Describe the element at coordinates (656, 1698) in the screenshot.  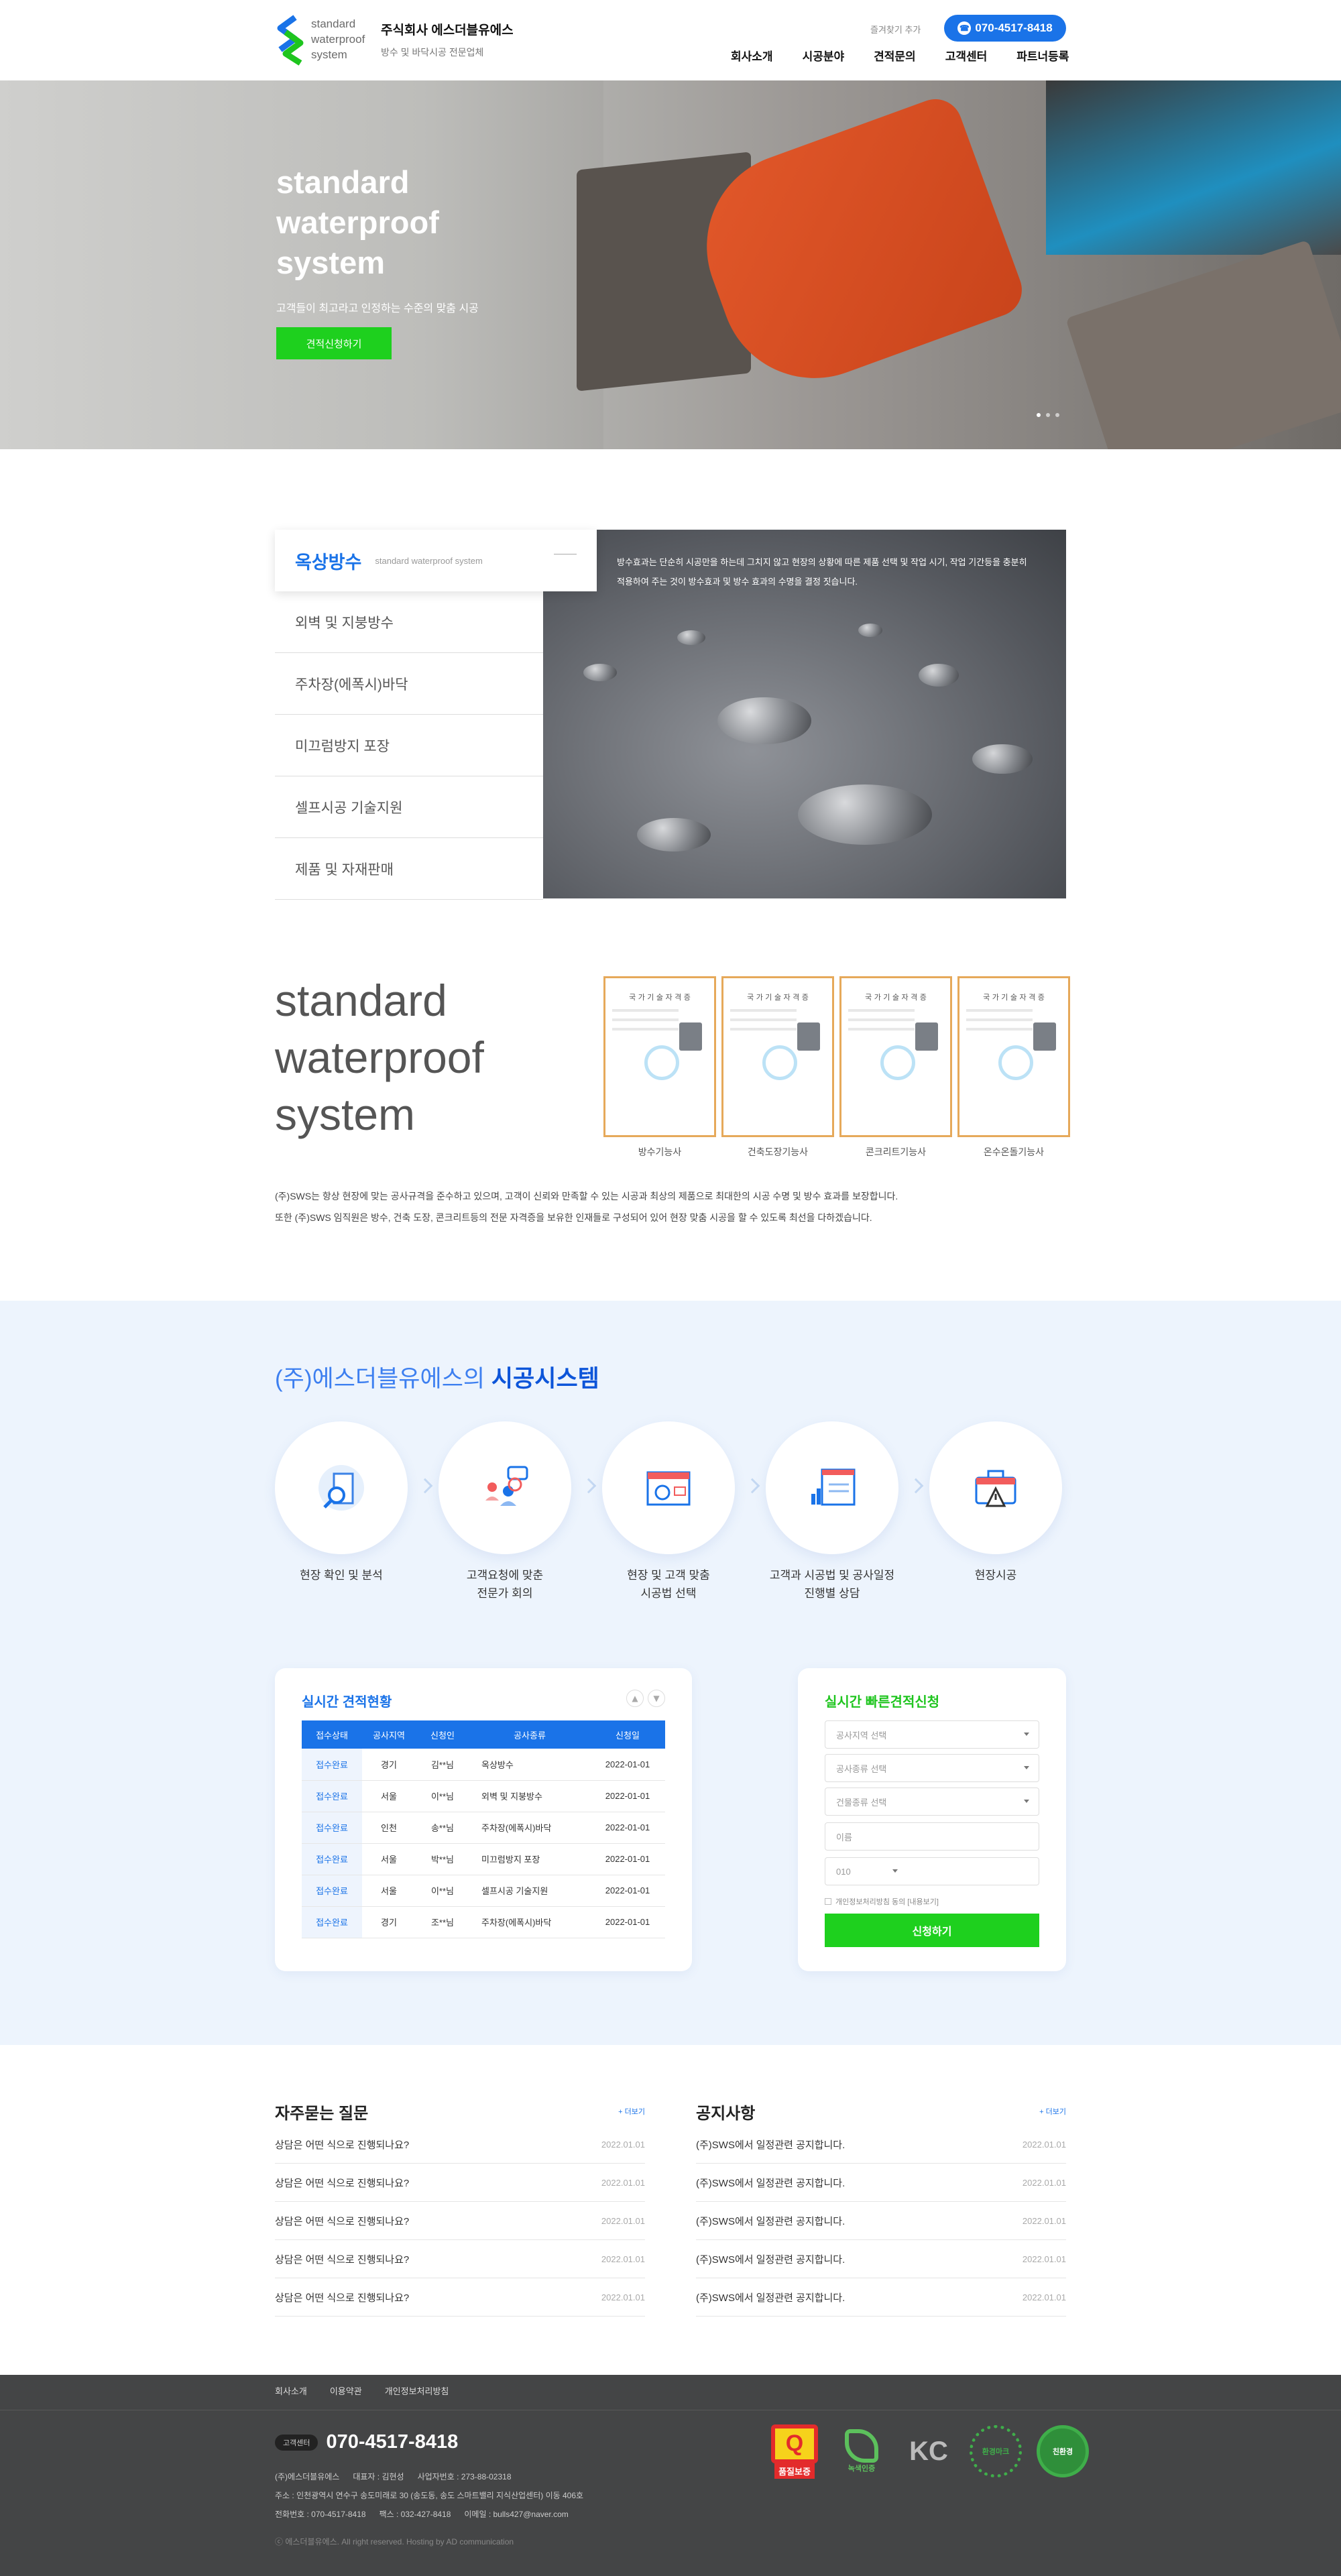
I see `chevron-down-icon: ▼` at that location.